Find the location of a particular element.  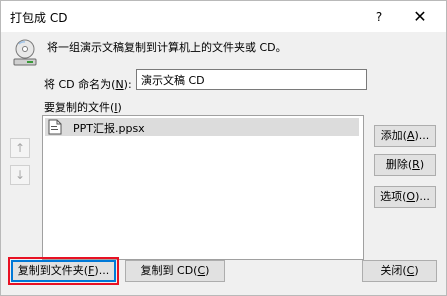

remove-button: 删除(R) is located at coordinates (405, 165).